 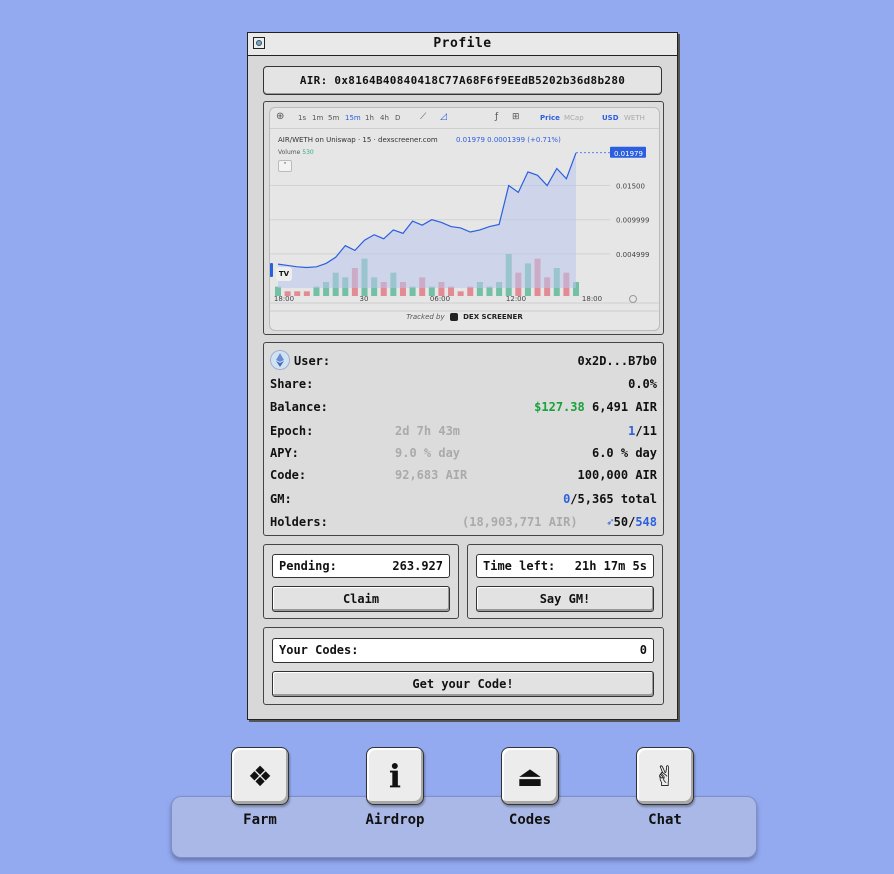 What do you see at coordinates (364, 299) in the screenshot?
I see `x-tick-1: 30` at bounding box center [364, 299].